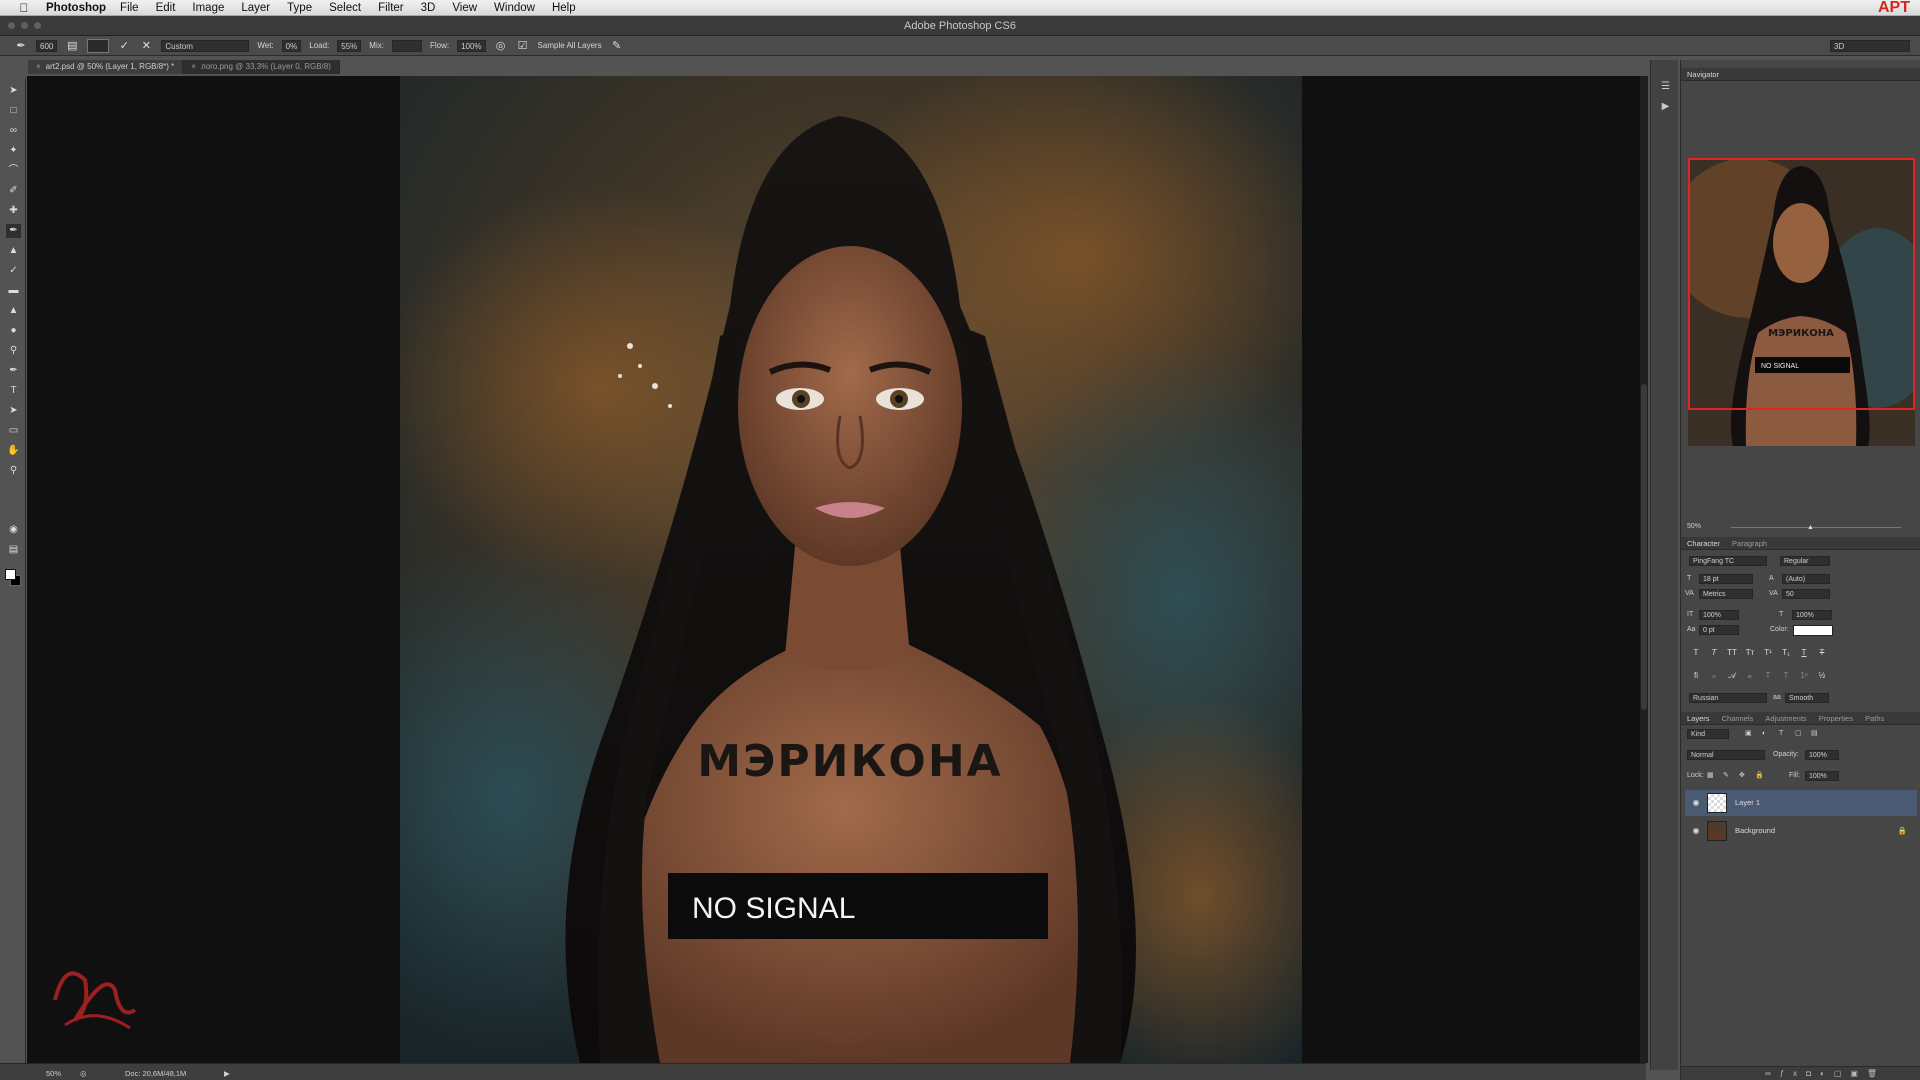  What do you see at coordinates (1807, 698) in the screenshot?
I see `antialias-select: Smooth` at bounding box center [1807, 698].